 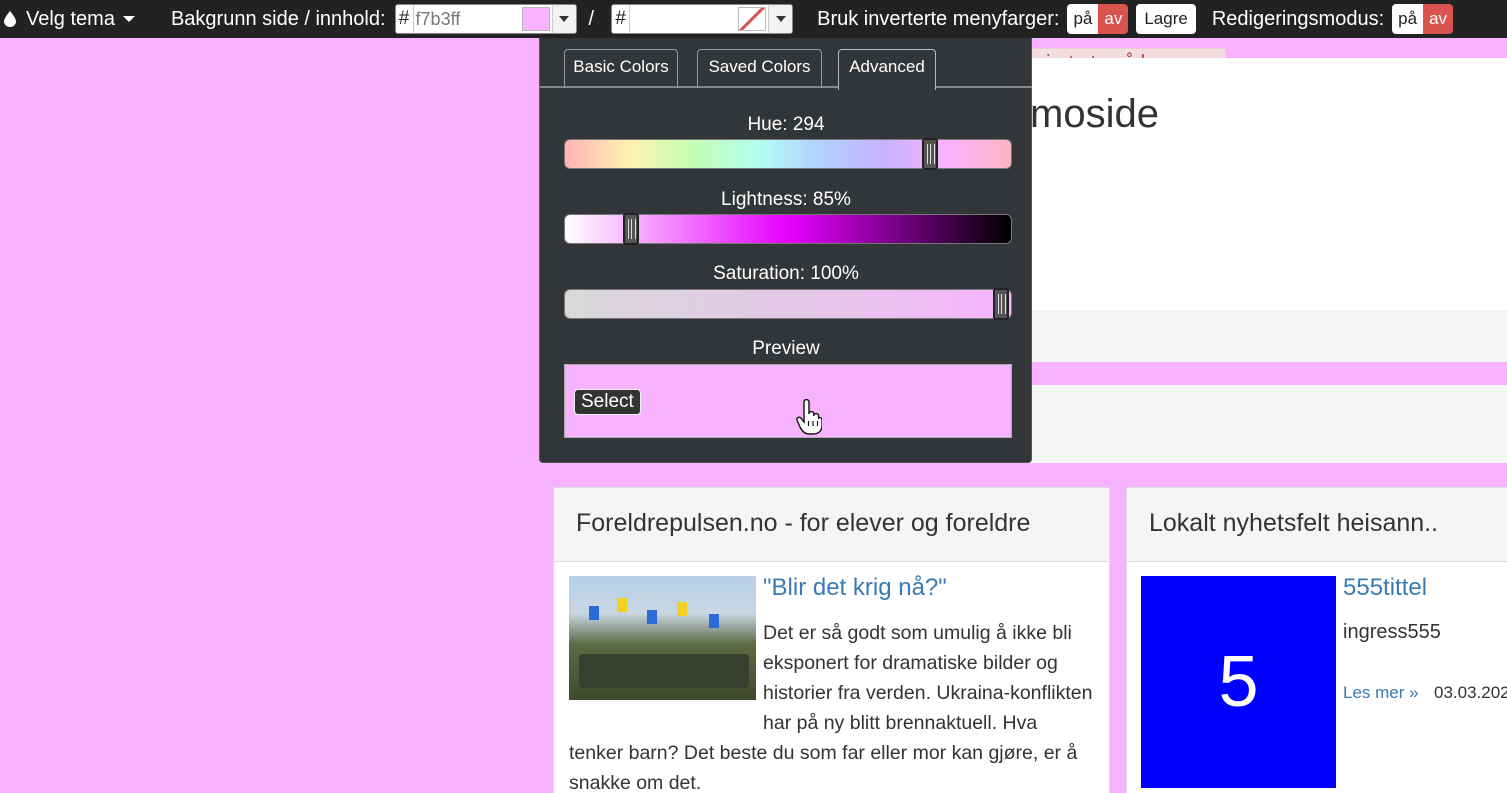 I want to click on caret-down-icon, so click(x=128, y=19).